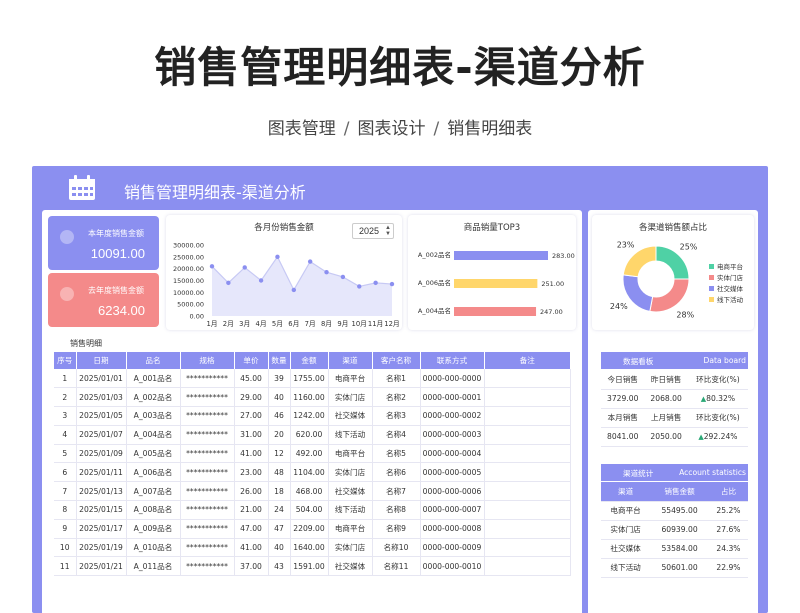 The width and height of the screenshot is (800, 613). What do you see at coordinates (452, 529) in the screenshot?
I see `table-cell: 0000-000-0008` at bounding box center [452, 529].